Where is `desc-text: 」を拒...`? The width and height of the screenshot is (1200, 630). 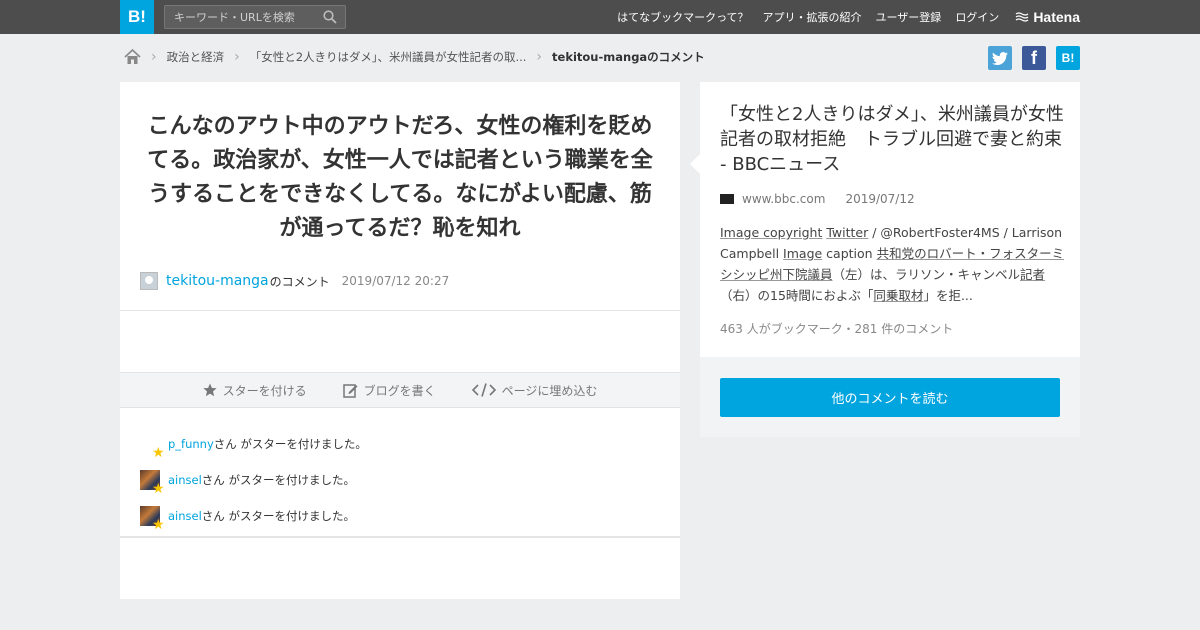
desc-text: 」を拒... is located at coordinates (948, 295).